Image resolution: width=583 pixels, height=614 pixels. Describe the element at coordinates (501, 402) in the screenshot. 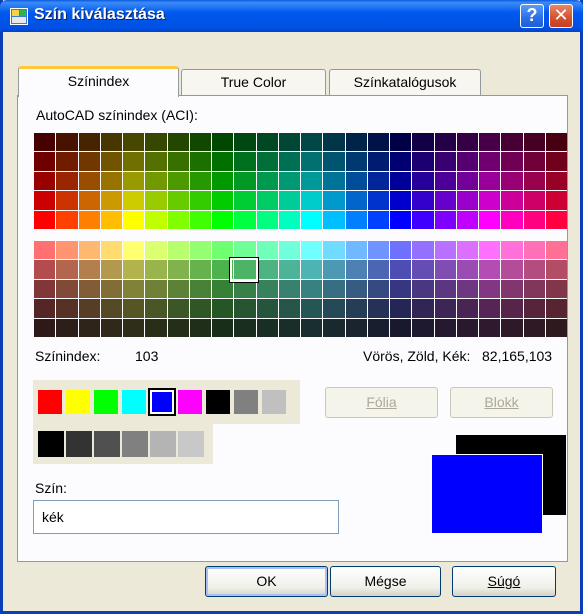

I see `blokk-button: Blokk` at that location.